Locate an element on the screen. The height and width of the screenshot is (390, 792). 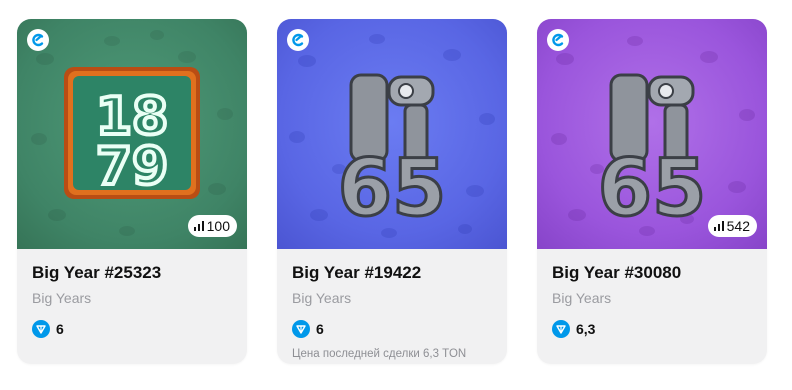
price-row: 6,3 is located at coordinates (652, 329).